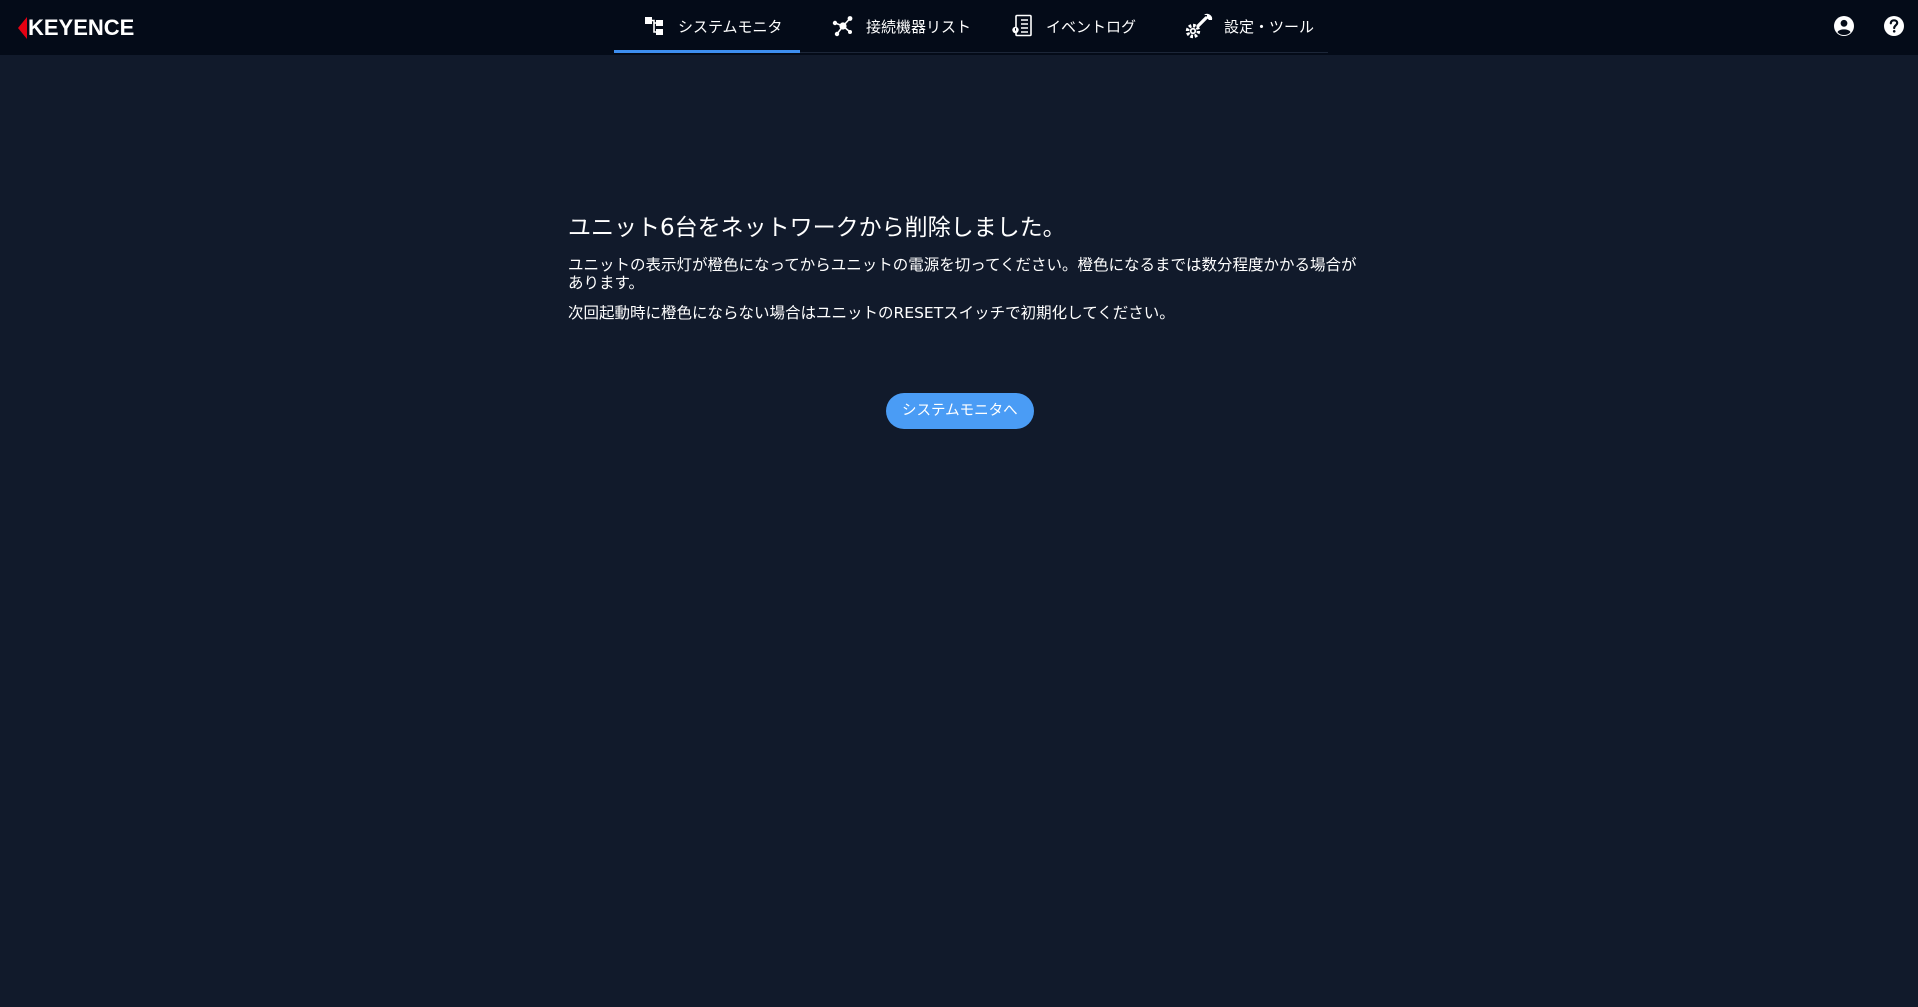  What do you see at coordinates (817, 228) in the screenshot?
I see `page-title: ユニット6台をネットワークから削除しました。` at bounding box center [817, 228].